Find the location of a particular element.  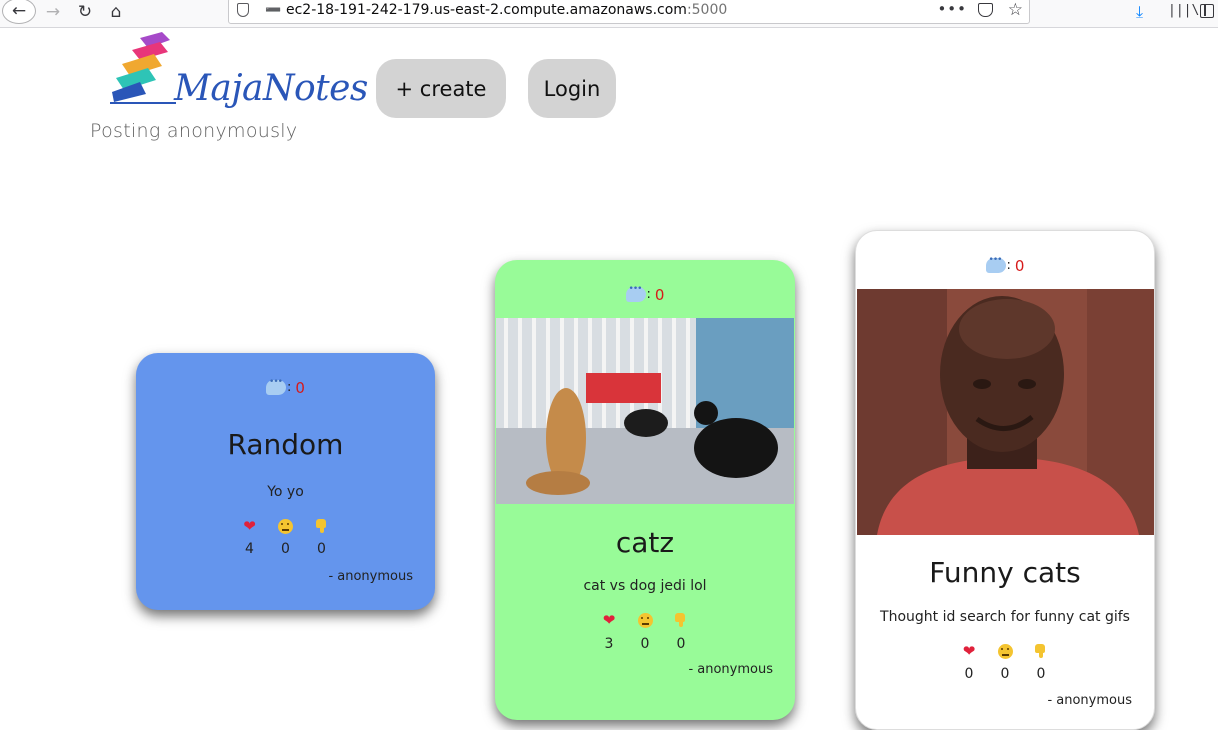

sidebar-icon is located at coordinates (1207, 11).